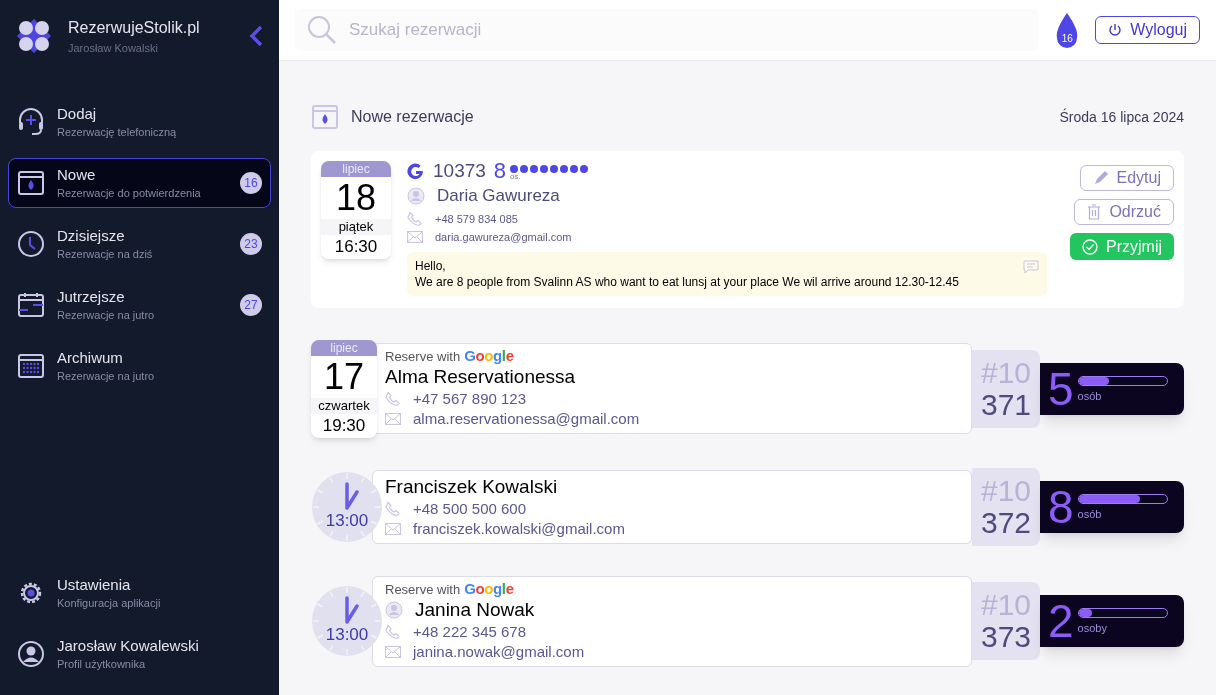 The height and width of the screenshot is (695, 1216). What do you see at coordinates (470, 508) in the screenshot?
I see `phone-number: +48 500 500 600` at bounding box center [470, 508].